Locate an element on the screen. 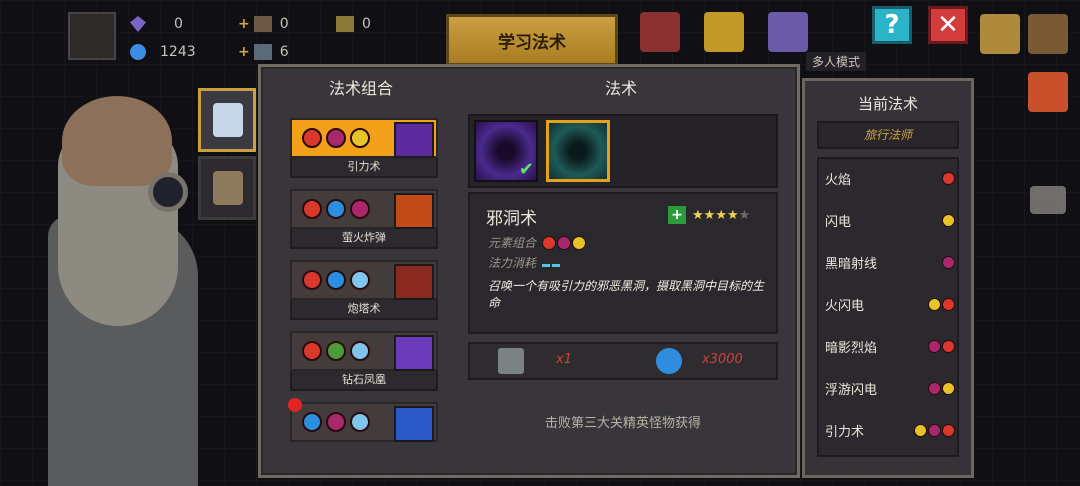 This screenshot has width=1080, height=486. multiplayer-label: 多人模式 is located at coordinates (836, 61).